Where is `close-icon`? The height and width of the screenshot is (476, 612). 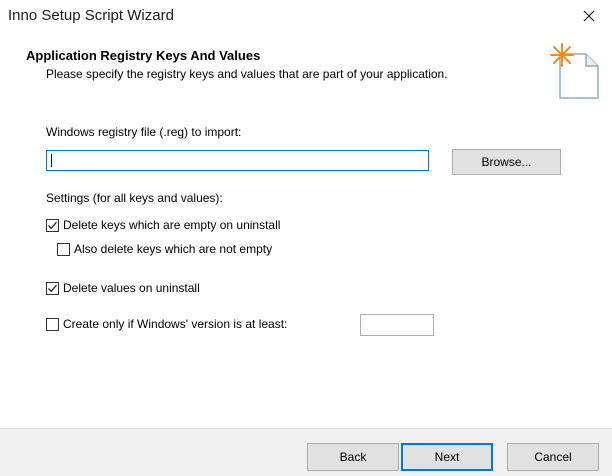
close-icon is located at coordinates (589, 16).